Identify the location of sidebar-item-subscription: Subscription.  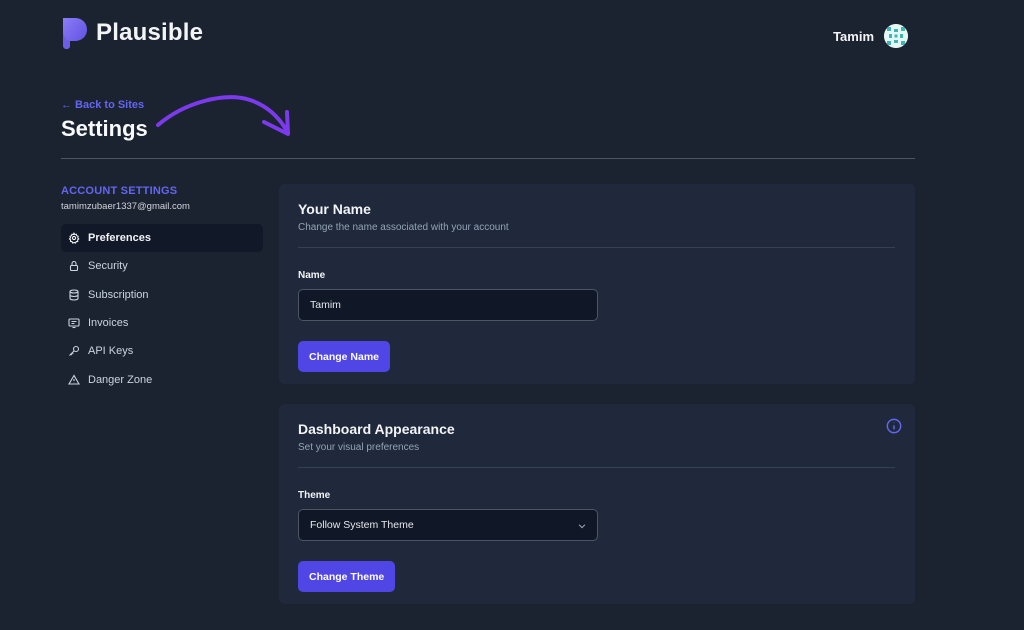
(162, 295).